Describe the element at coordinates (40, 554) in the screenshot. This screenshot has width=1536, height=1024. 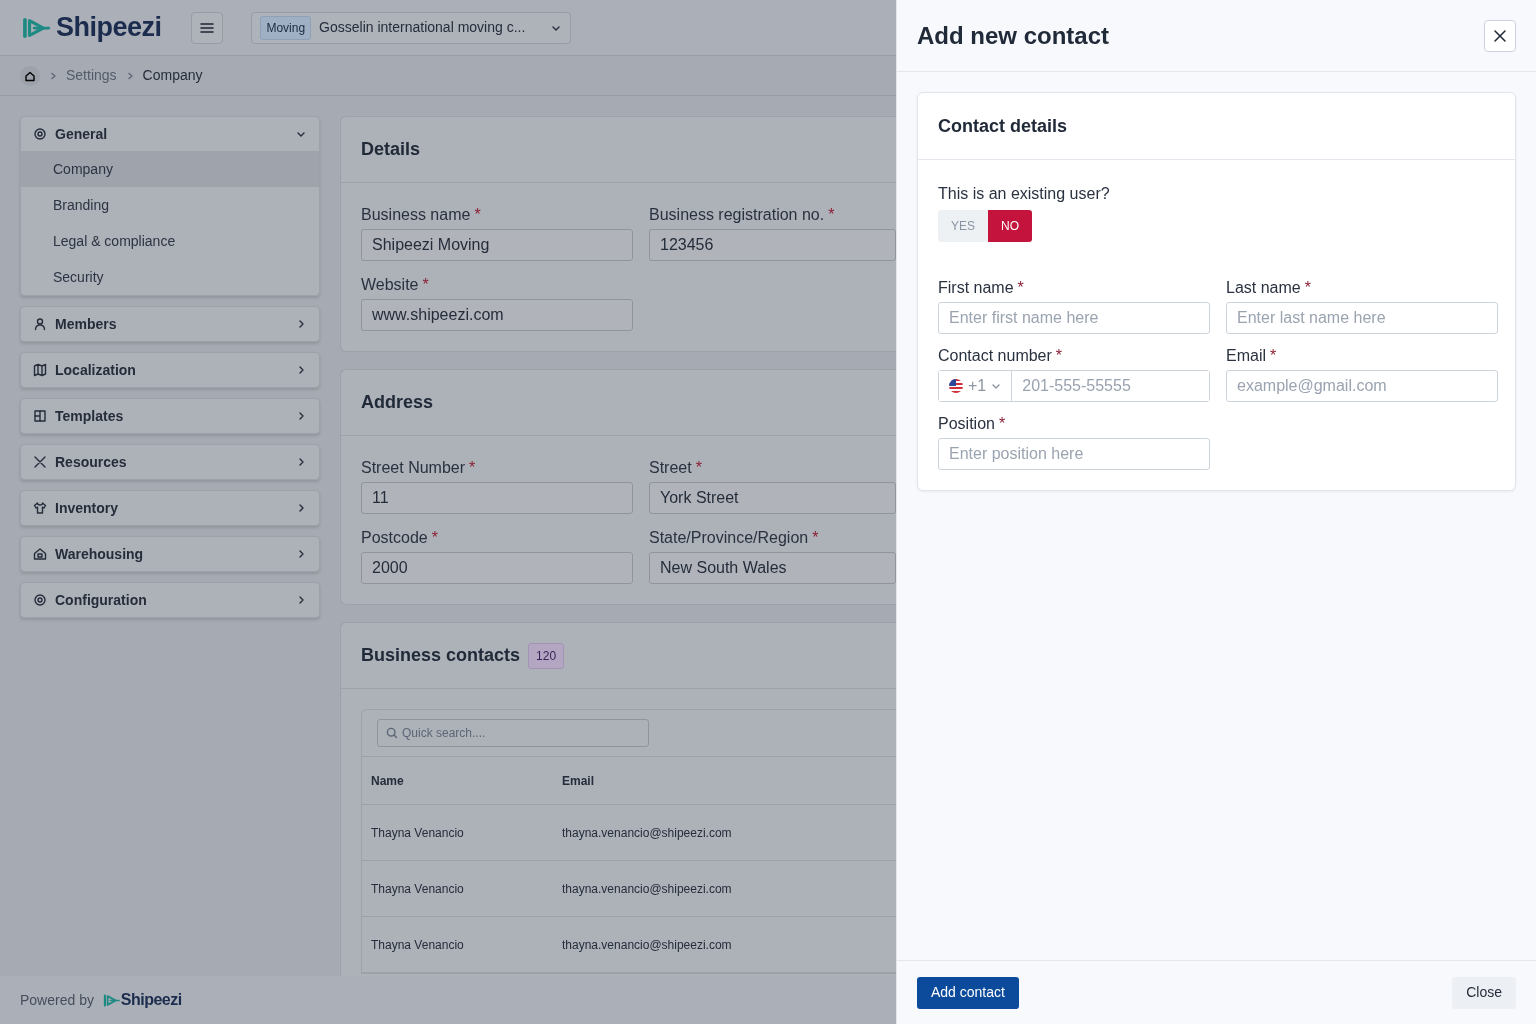
I see `house-icon` at that location.